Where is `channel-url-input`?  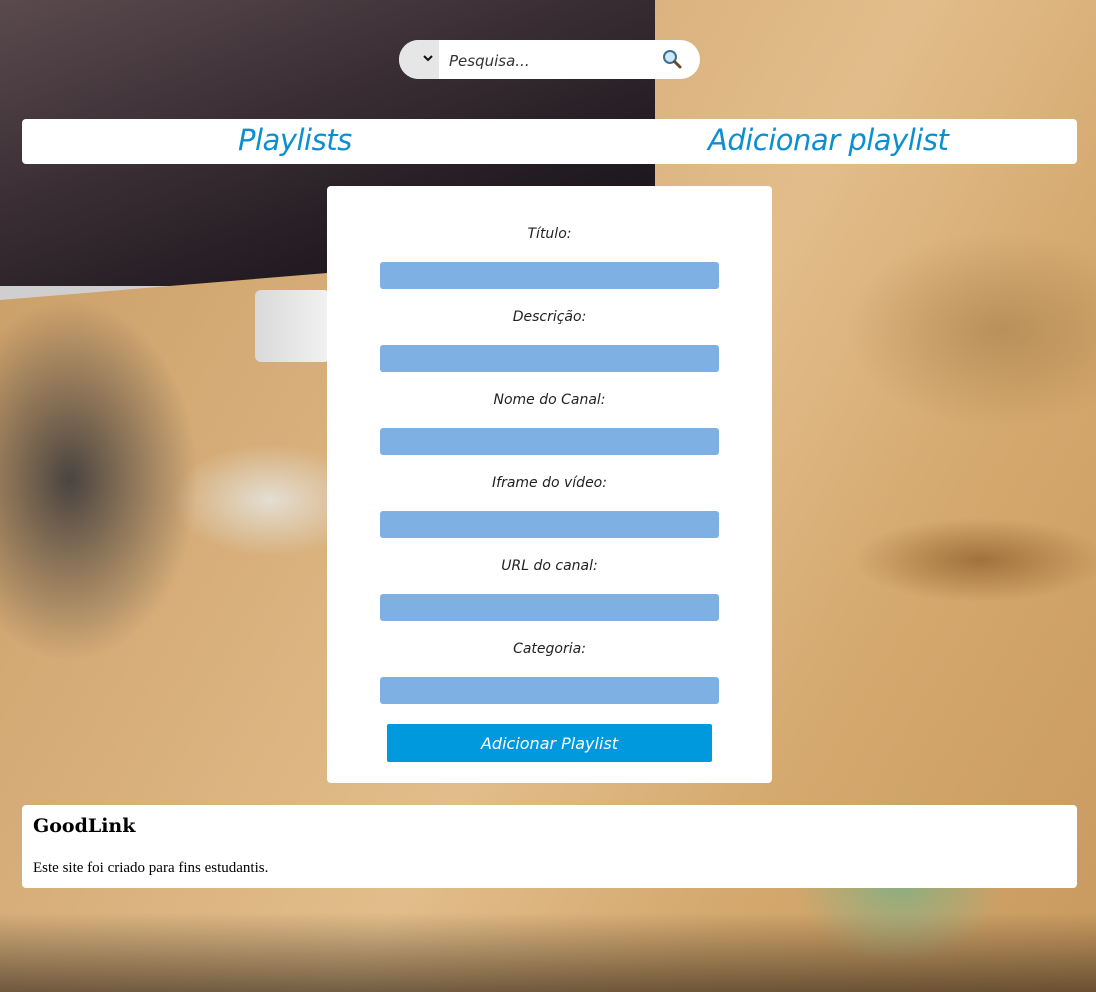
channel-url-input is located at coordinates (549, 607).